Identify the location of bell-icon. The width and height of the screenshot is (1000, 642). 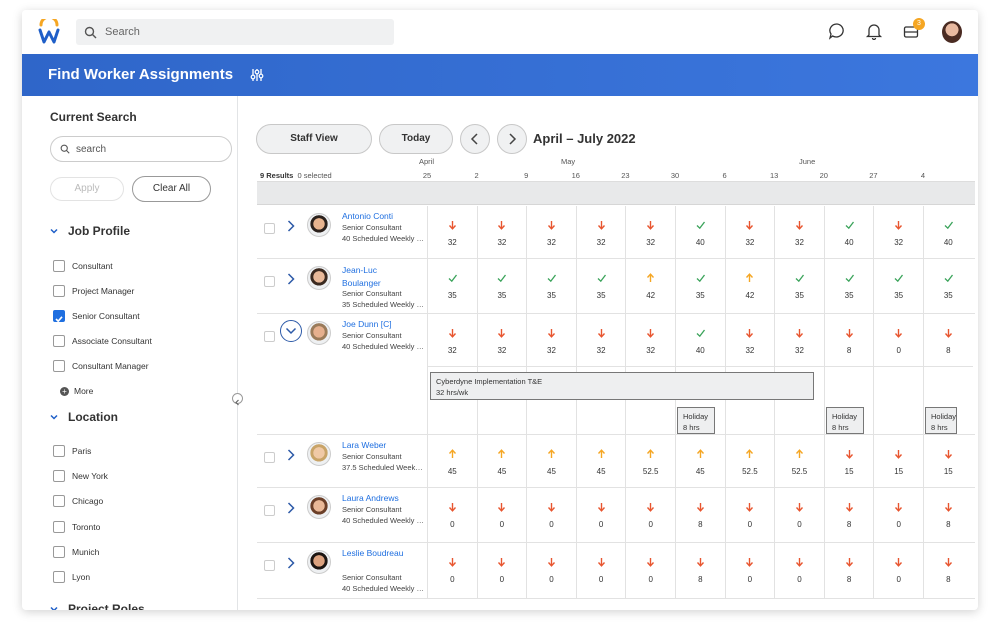
(874, 31).